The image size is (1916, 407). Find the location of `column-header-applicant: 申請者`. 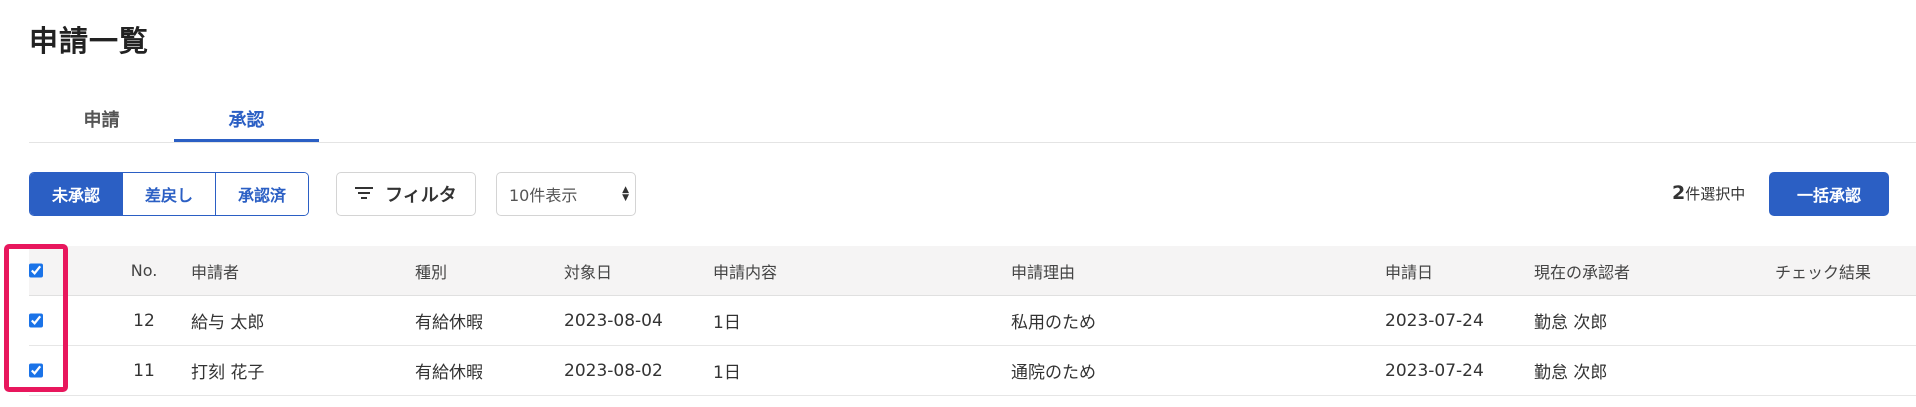

column-header-applicant: 申請者 is located at coordinates (215, 270).